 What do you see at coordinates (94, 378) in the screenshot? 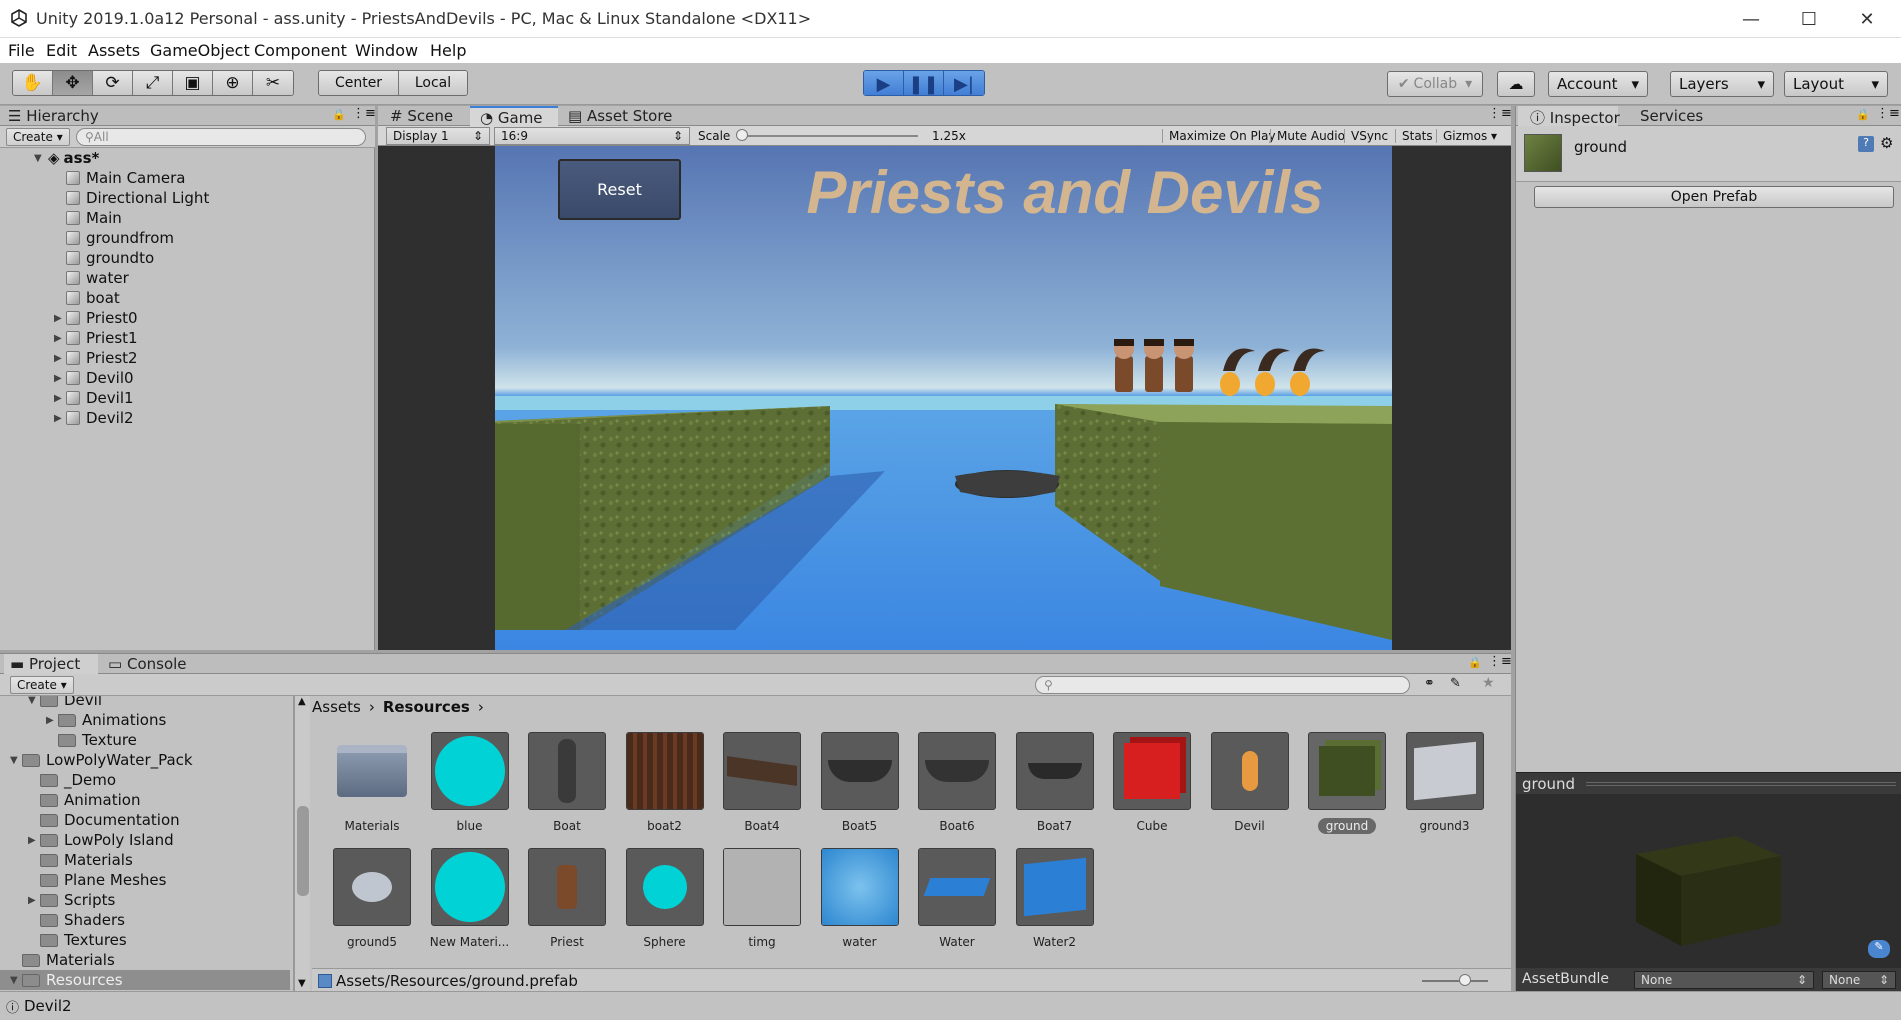
I see `hierarchy-item: ▶ Devil0` at bounding box center [94, 378].